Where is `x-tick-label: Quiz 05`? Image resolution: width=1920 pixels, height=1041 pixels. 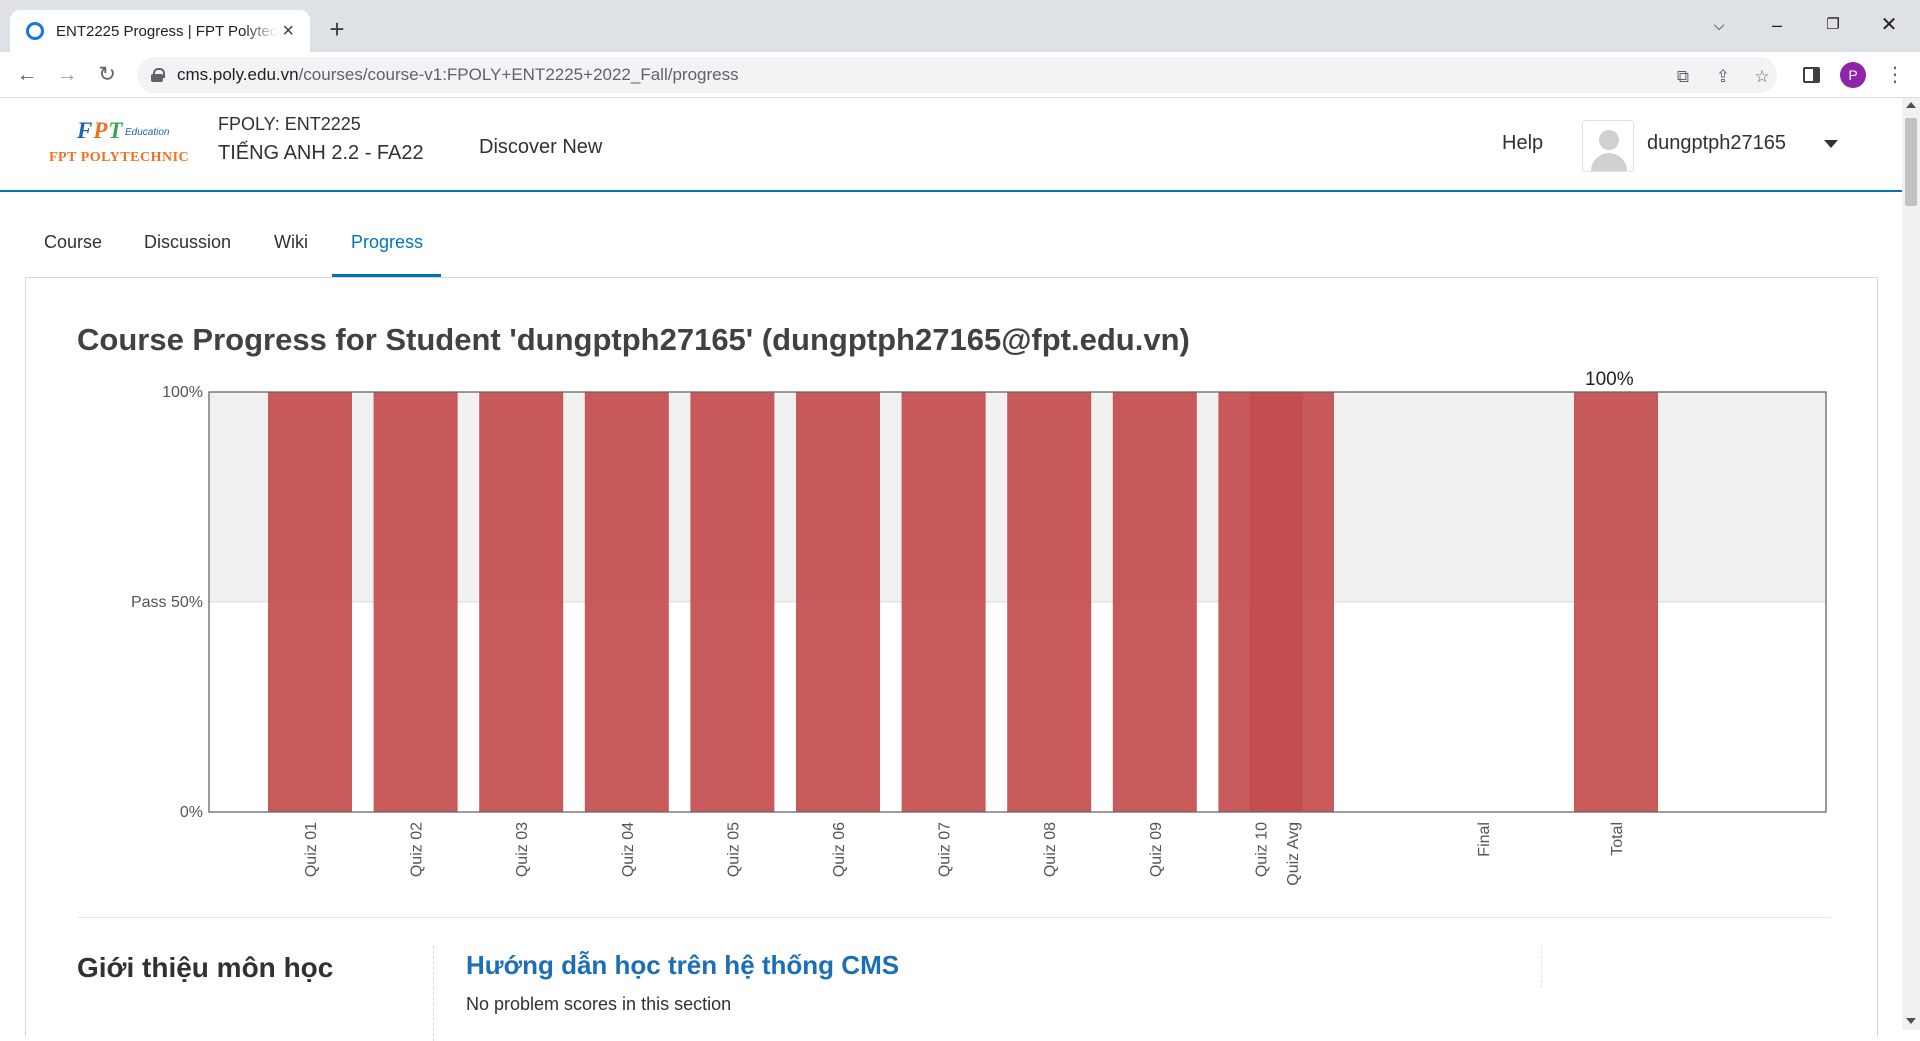
x-tick-label: Quiz 05 is located at coordinates (733, 849).